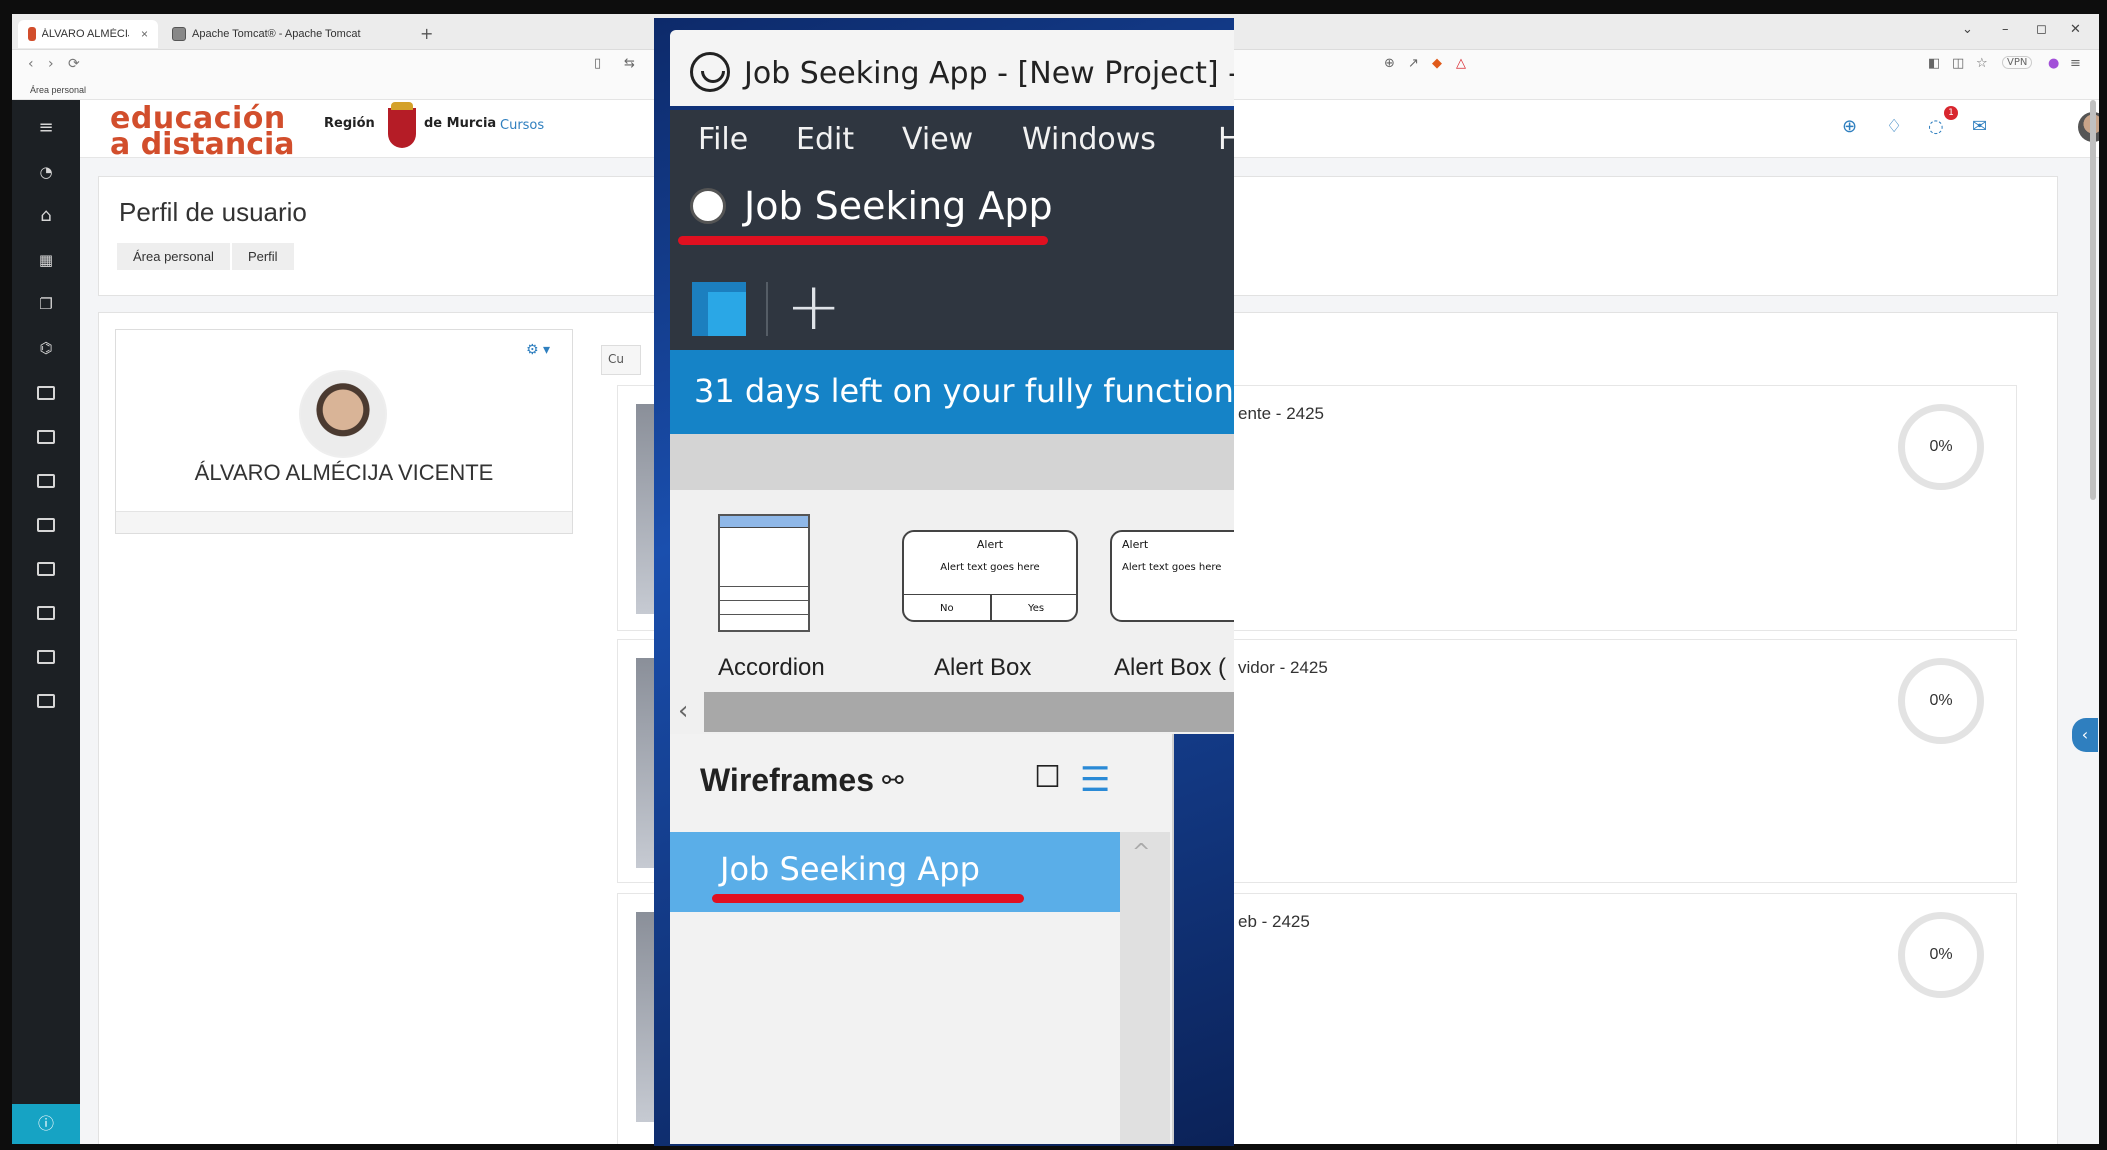 The image size is (2107, 1150). Describe the element at coordinates (1145, 988) in the screenshot. I see `wireframes-scrollbar: ^` at that location.